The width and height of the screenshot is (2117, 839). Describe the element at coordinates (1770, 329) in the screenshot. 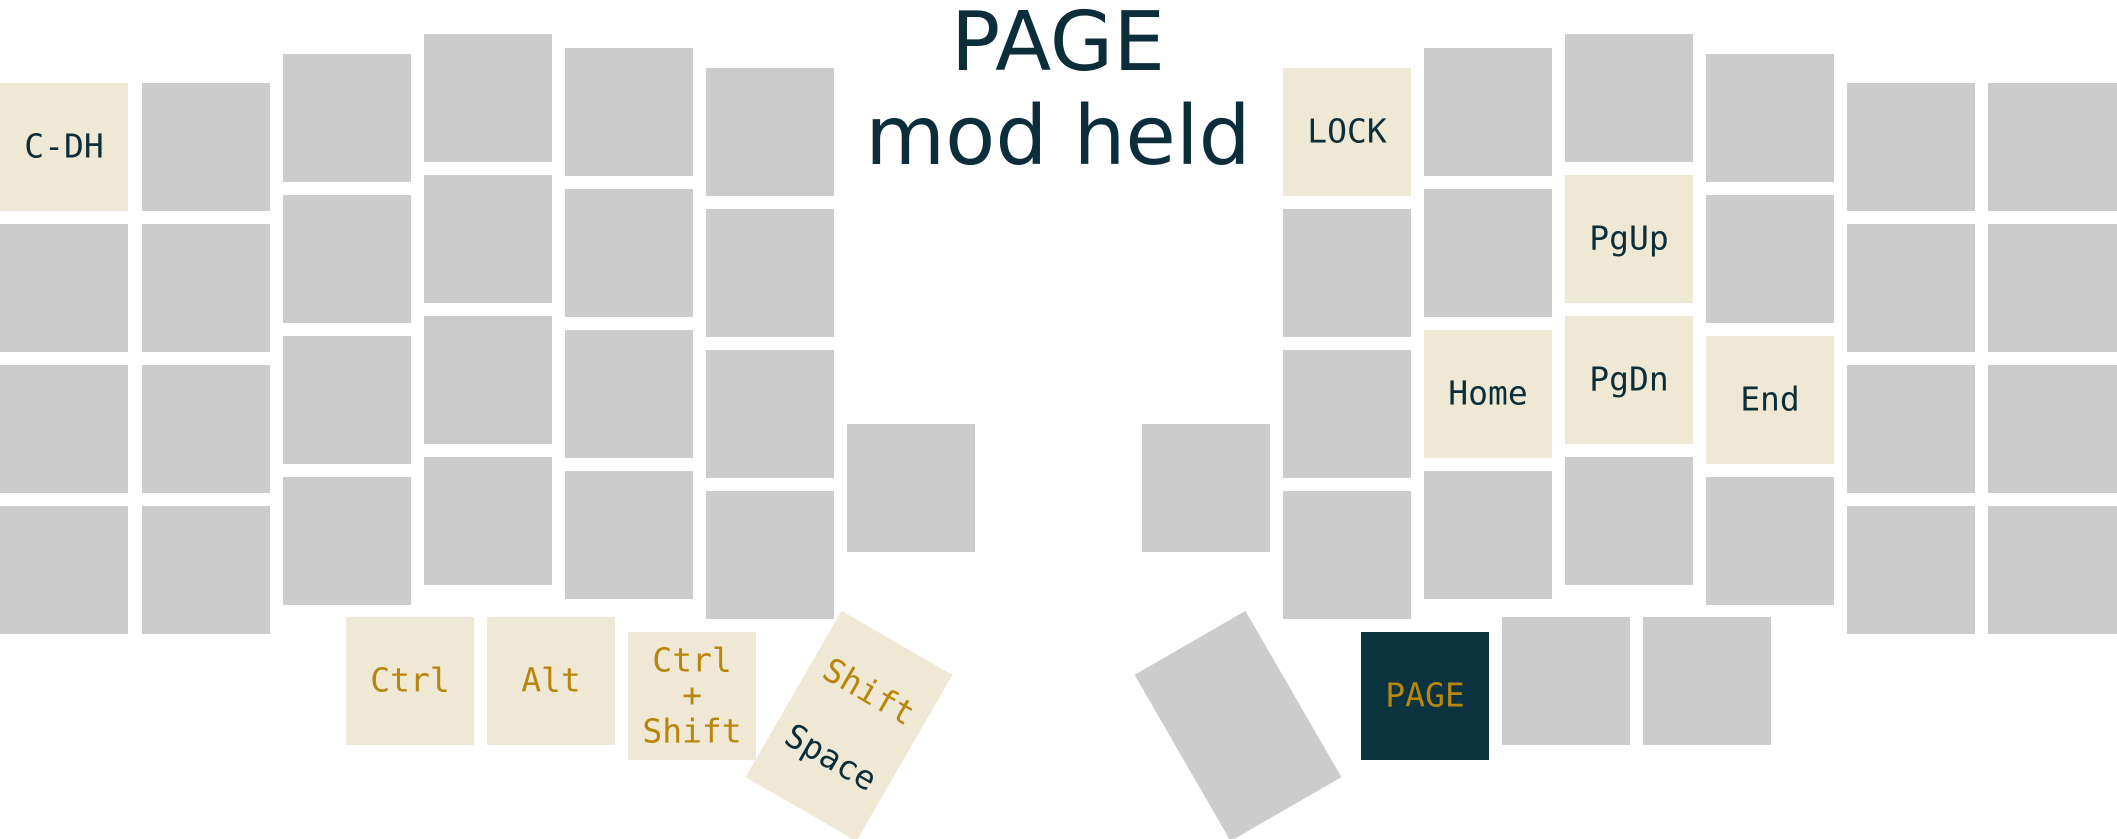

I see `right-col-3: End` at that location.